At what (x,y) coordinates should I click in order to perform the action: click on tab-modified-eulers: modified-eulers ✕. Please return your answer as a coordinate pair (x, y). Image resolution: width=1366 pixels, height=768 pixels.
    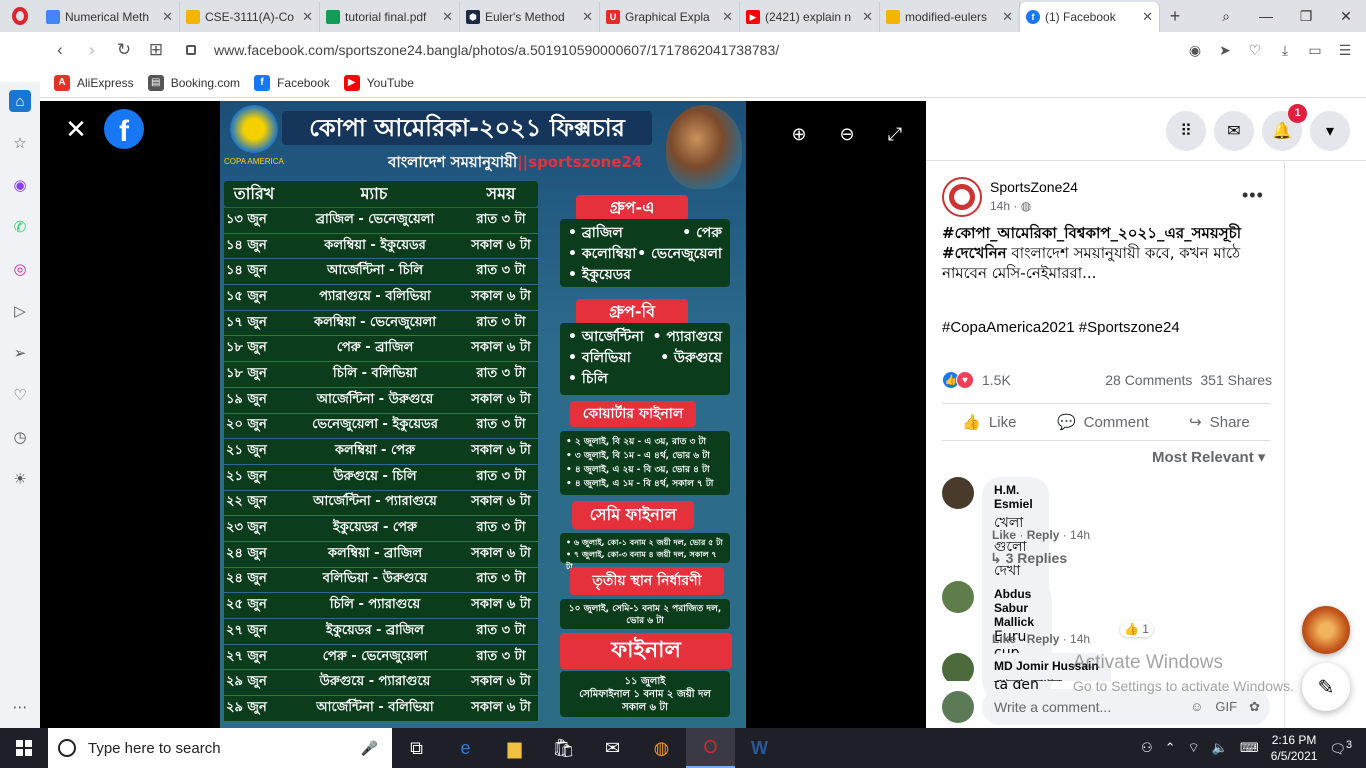
    Looking at the image, I should click on (950, 17).